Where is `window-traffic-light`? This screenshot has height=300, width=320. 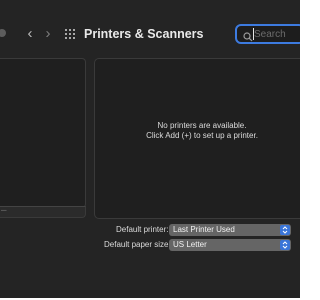 window-traffic-light is located at coordinates (3, 33).